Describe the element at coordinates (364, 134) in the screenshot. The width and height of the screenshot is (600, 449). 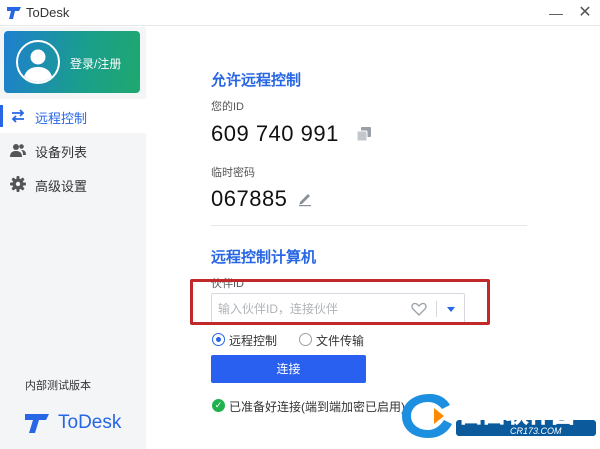
I see `copy-icon` at that location.